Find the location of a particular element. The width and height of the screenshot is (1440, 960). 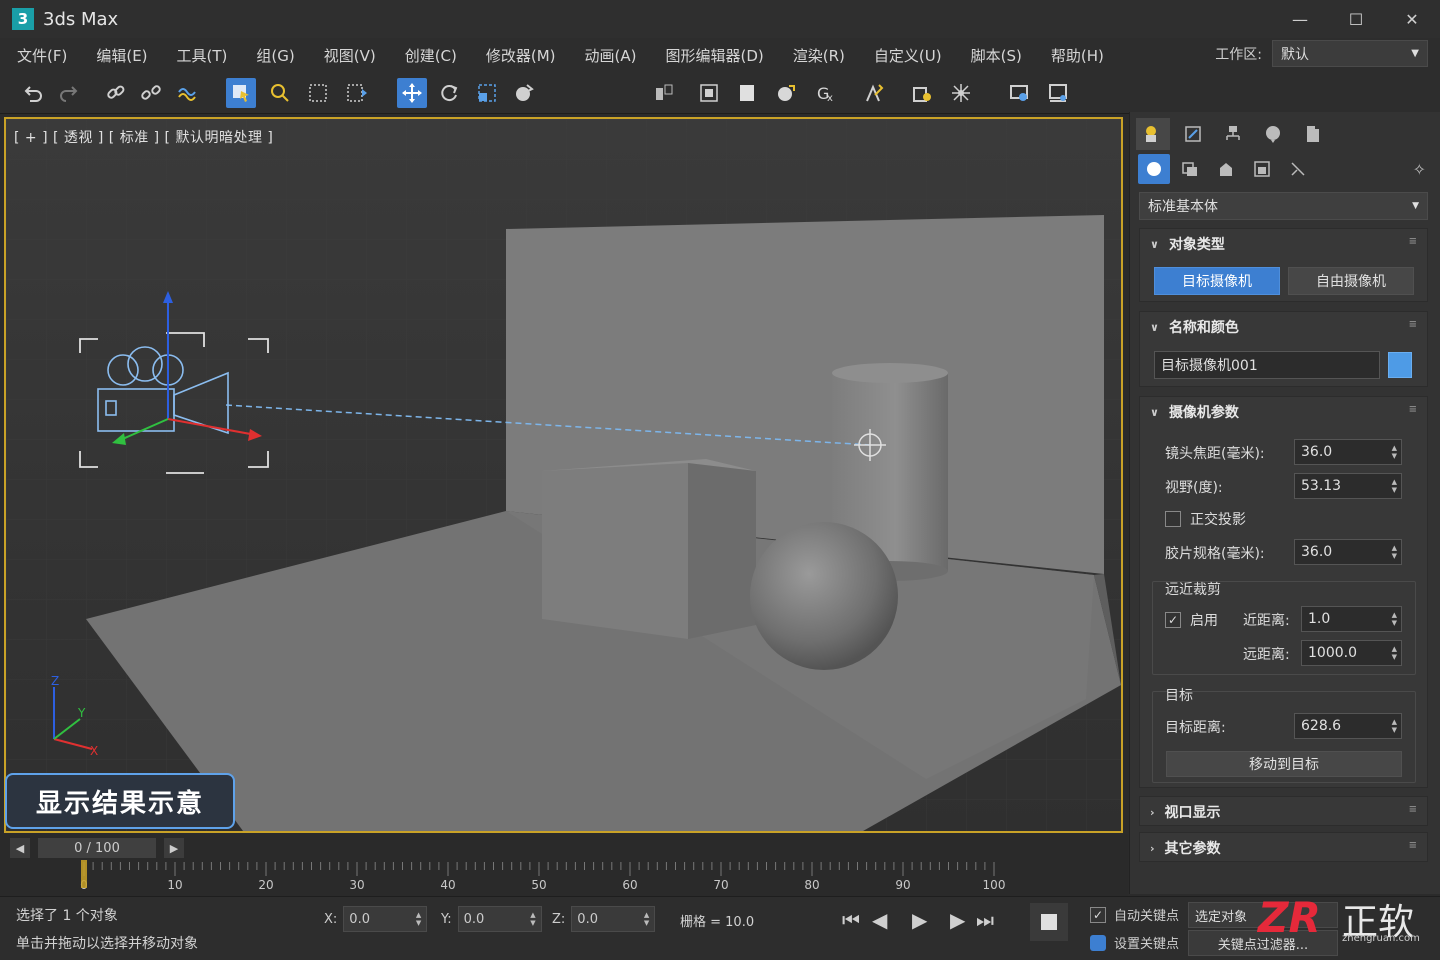

coord-x-input: 0.0 ▲ ▼ is located at coordinates (385, 919).